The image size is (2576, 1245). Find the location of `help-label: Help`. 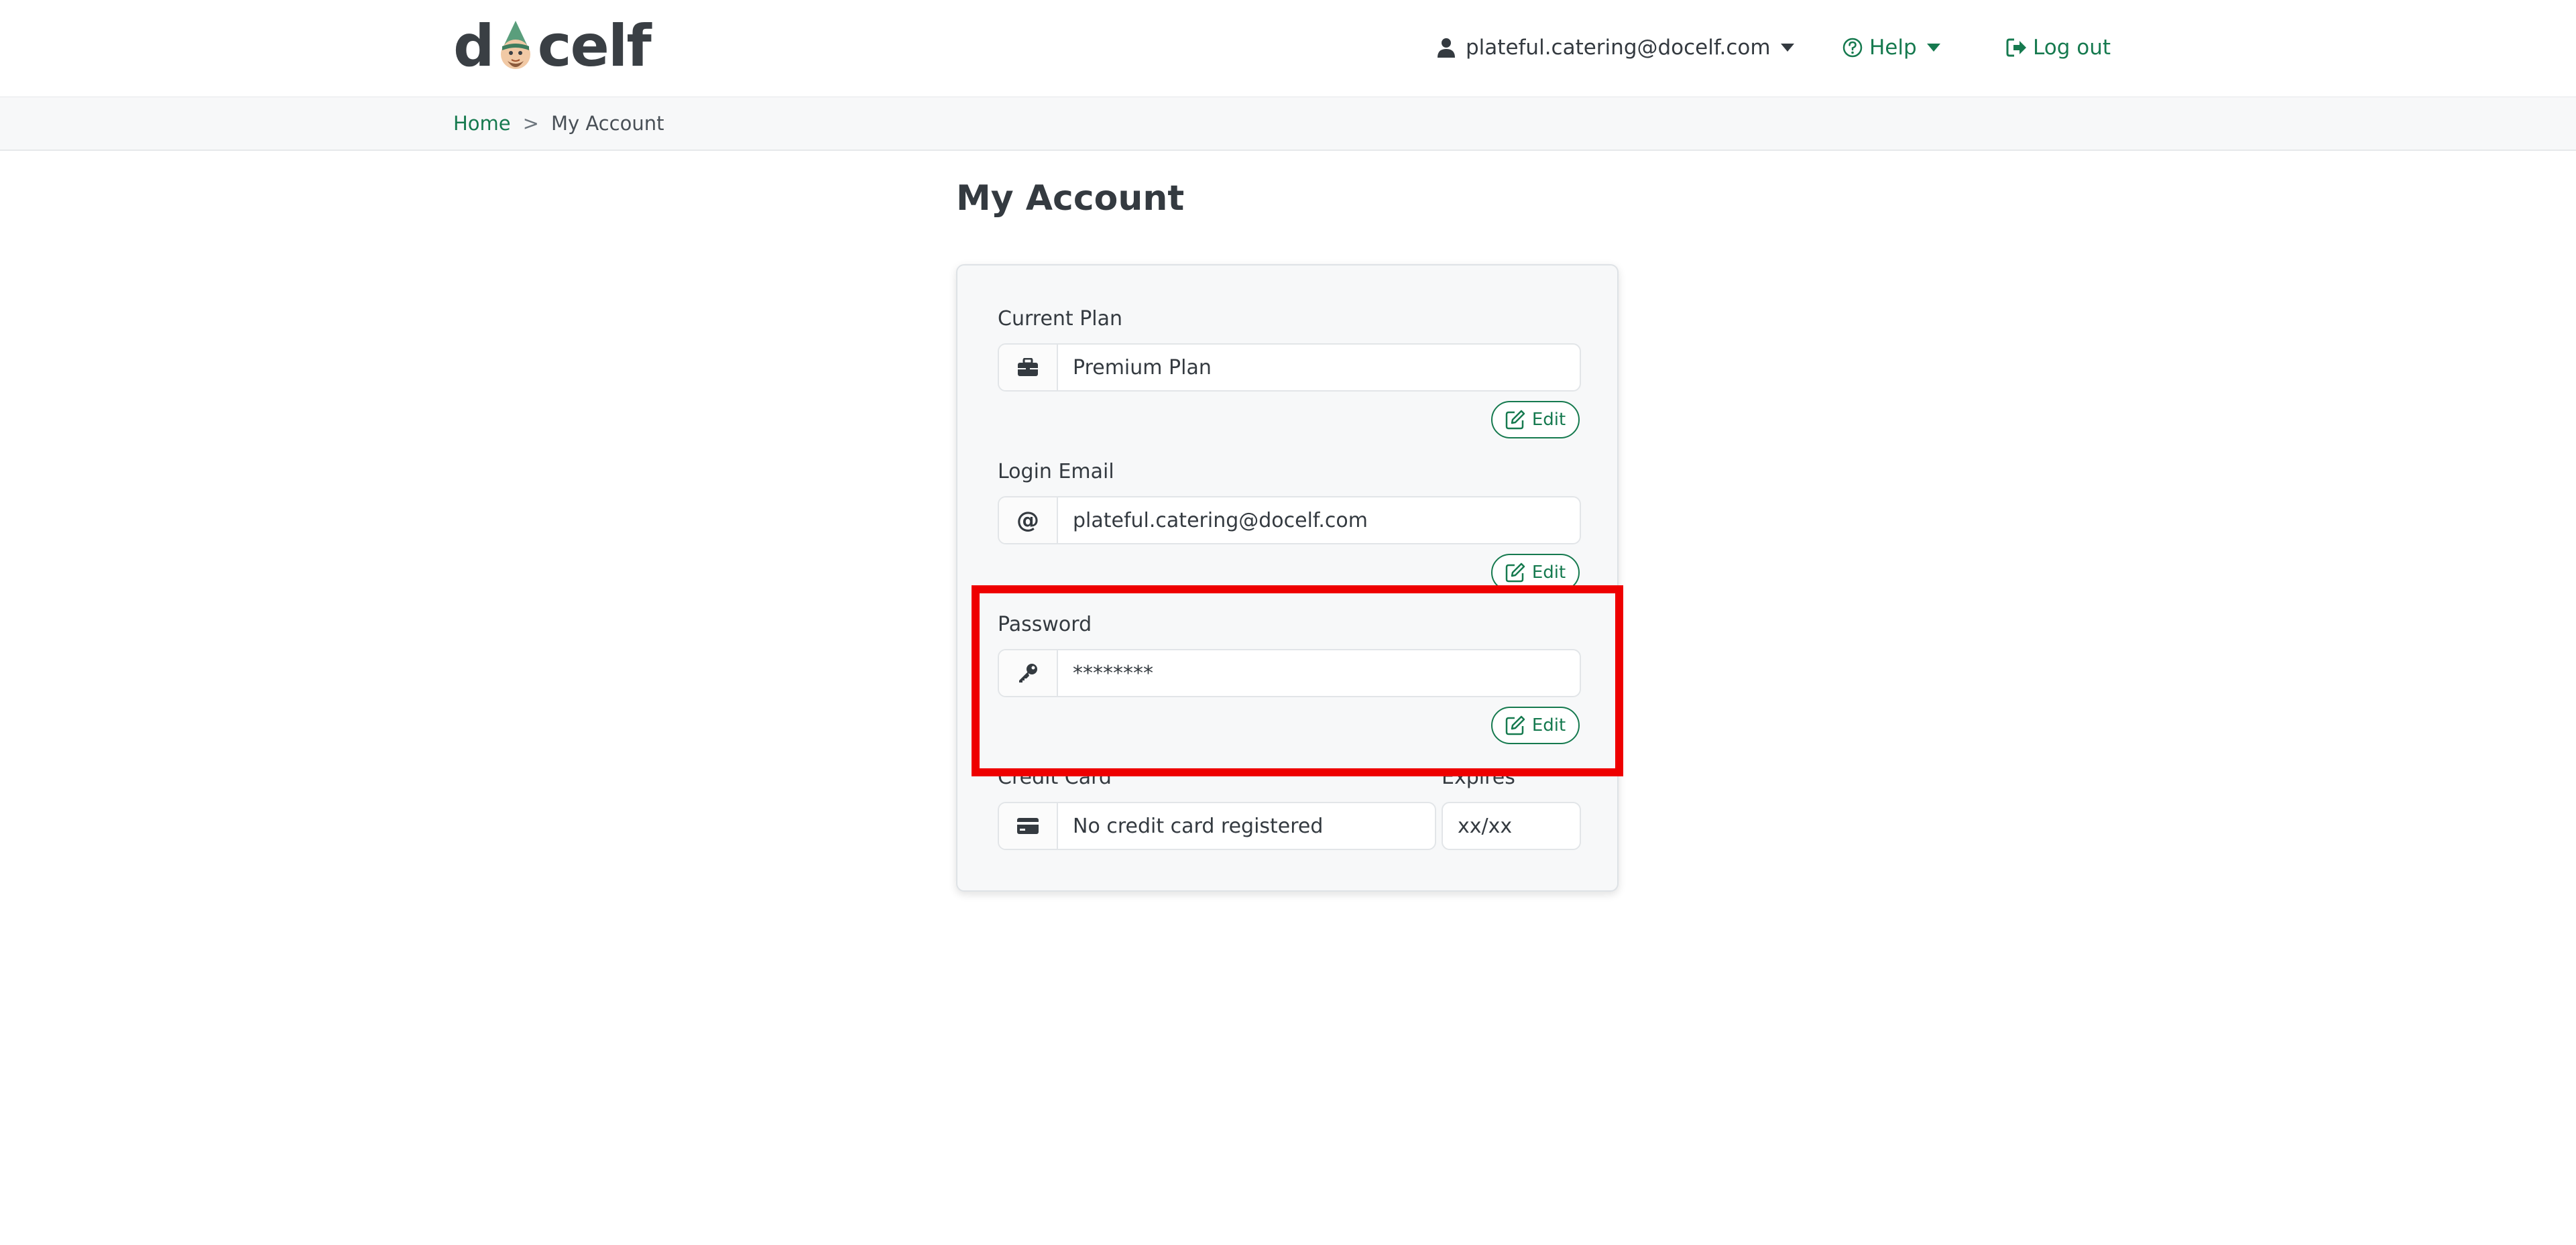

help-label: Help is located at coordinates (1893, 48).